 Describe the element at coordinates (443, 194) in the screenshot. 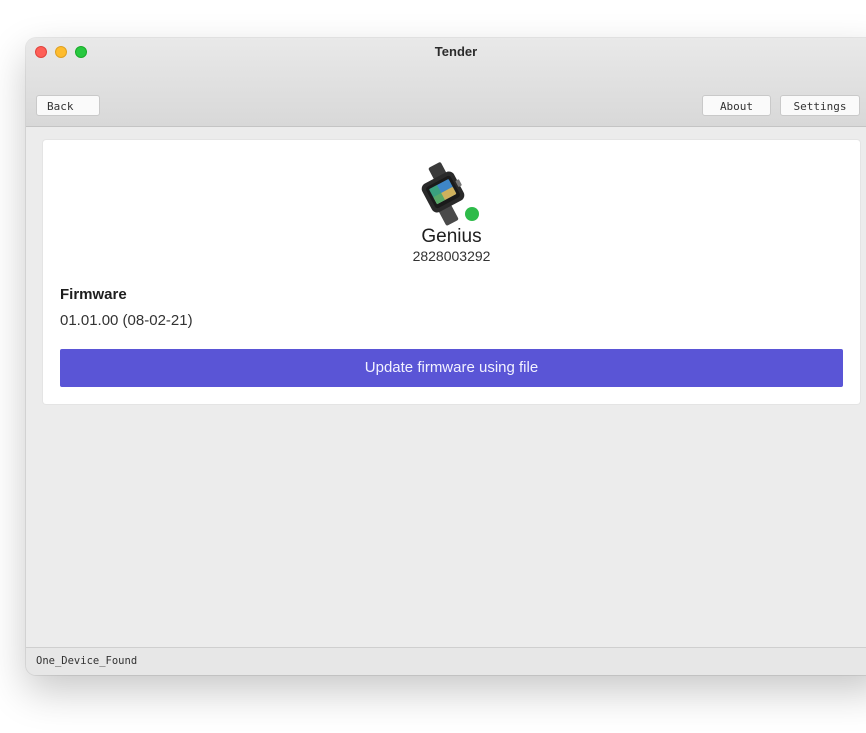

I see `smartwatch-device-icon` at that location.